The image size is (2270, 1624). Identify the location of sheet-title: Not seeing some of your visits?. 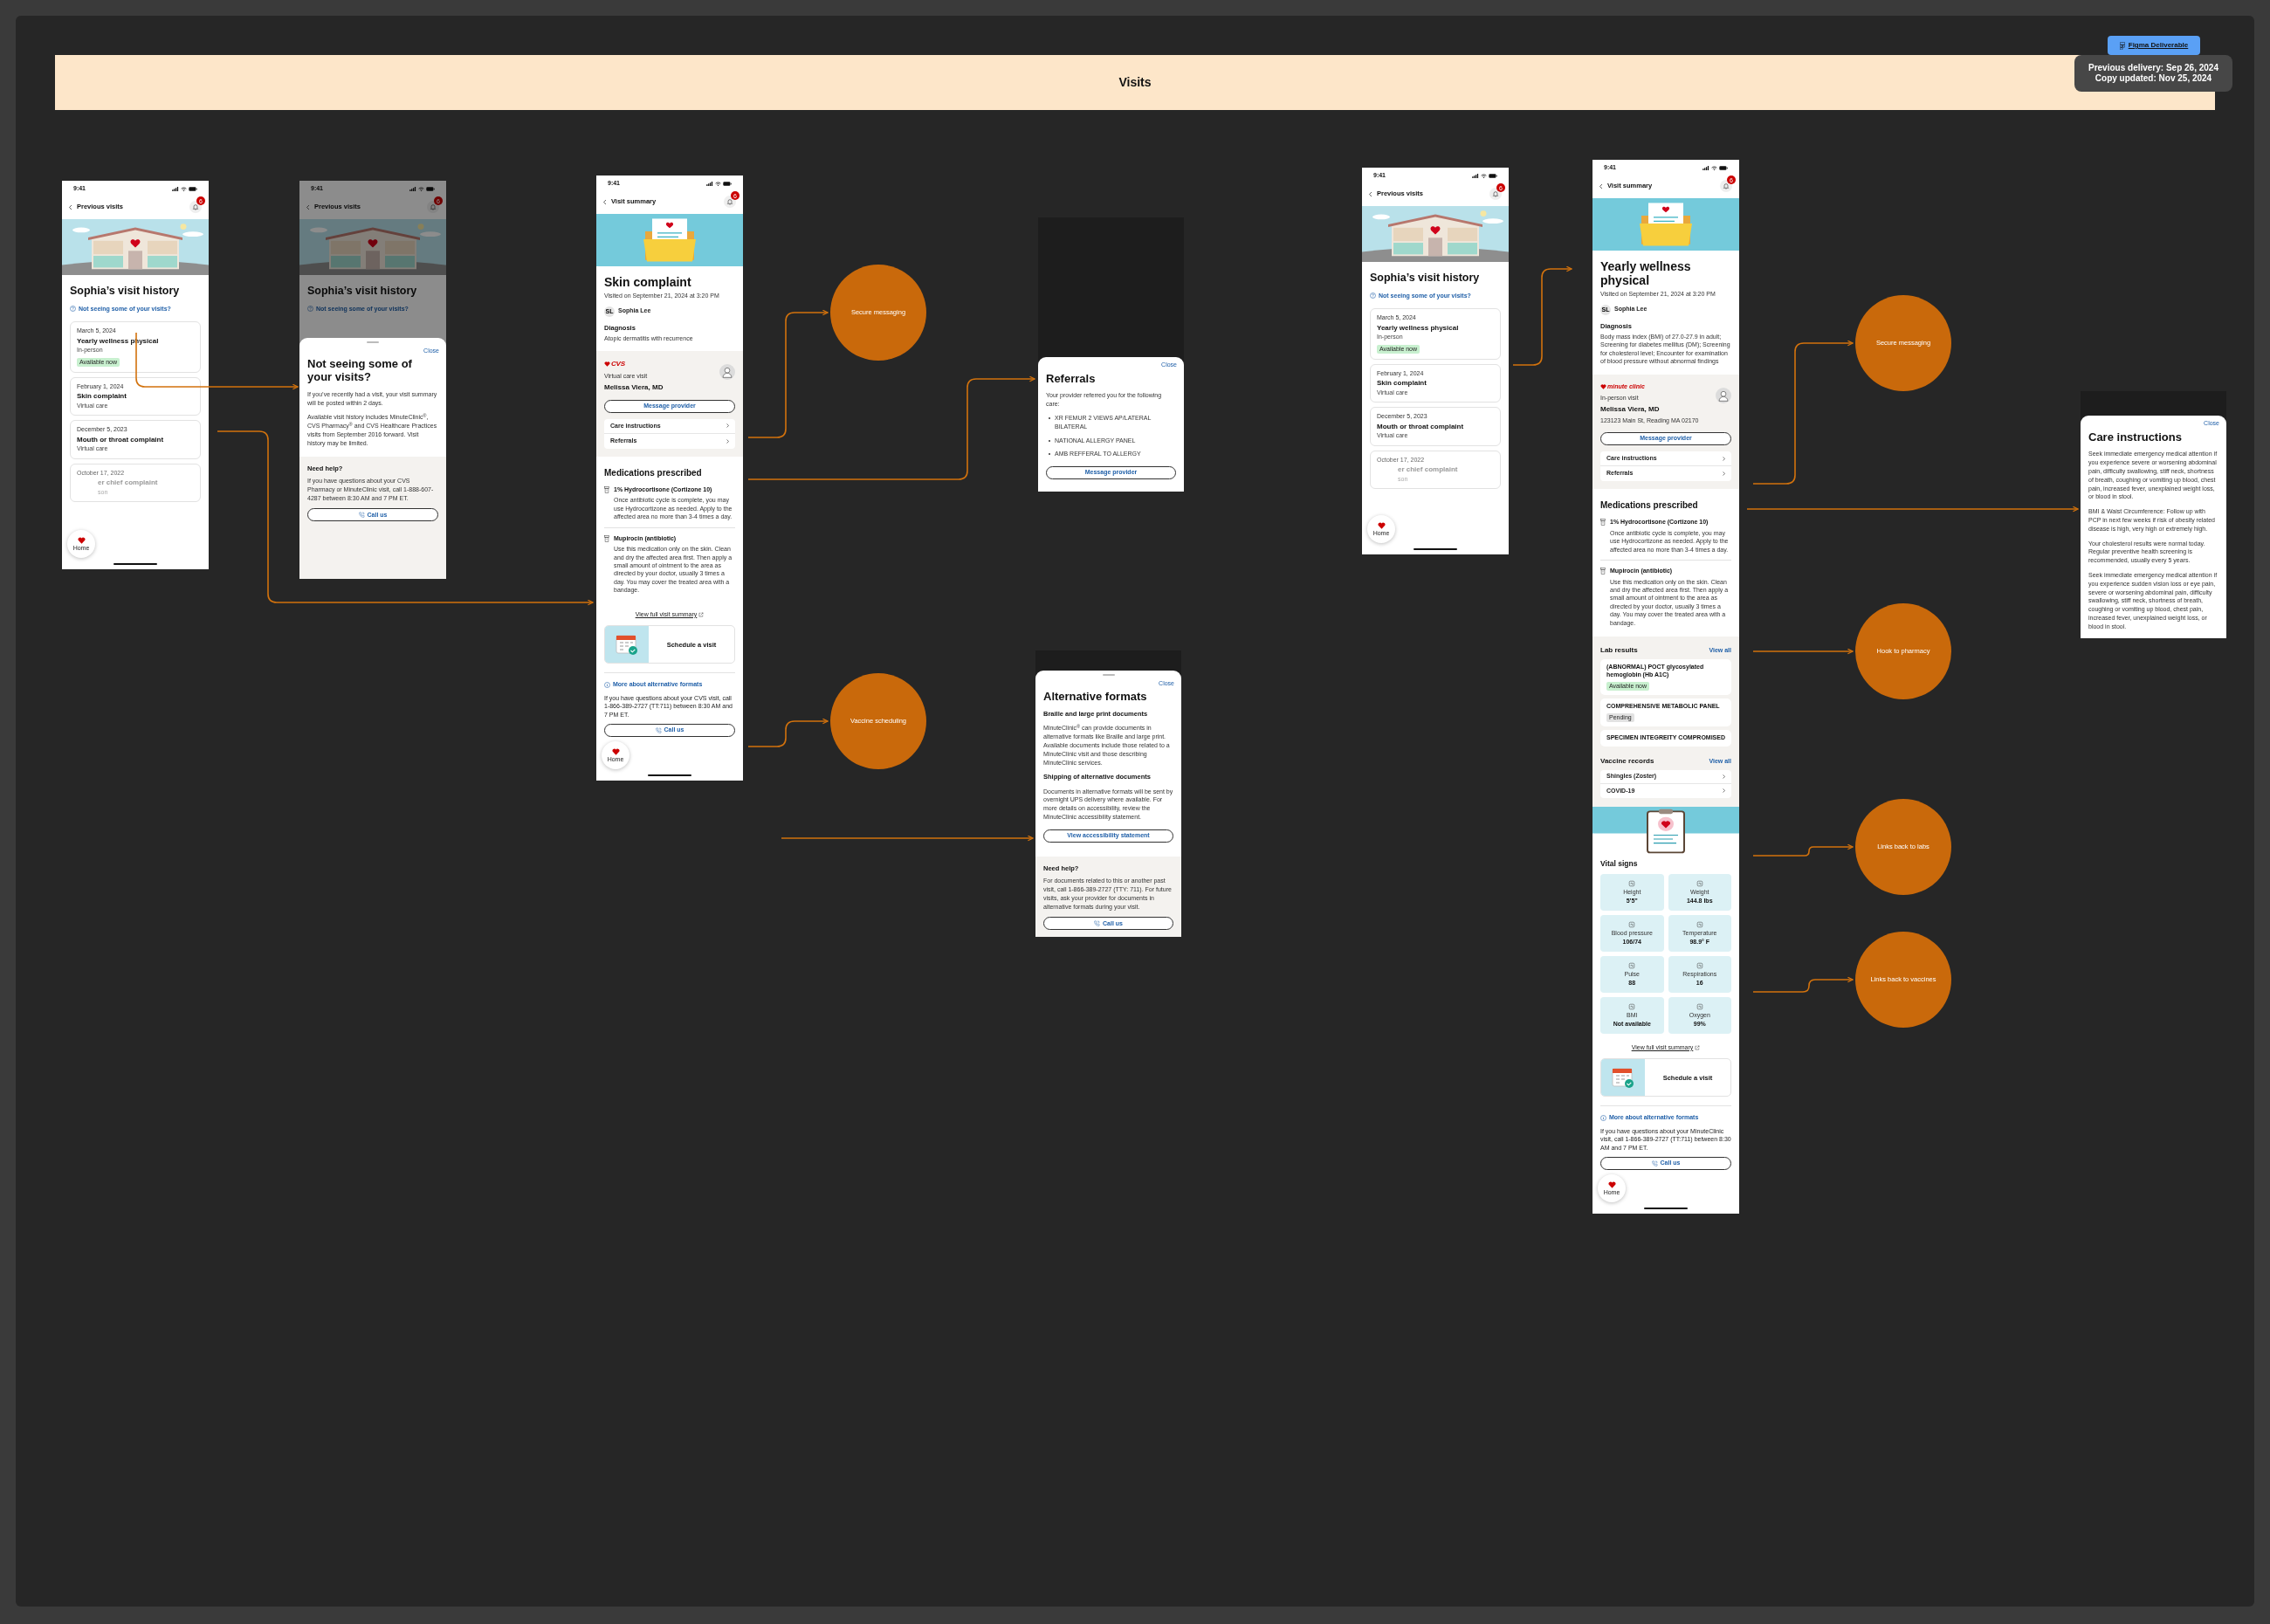
(359, 371).